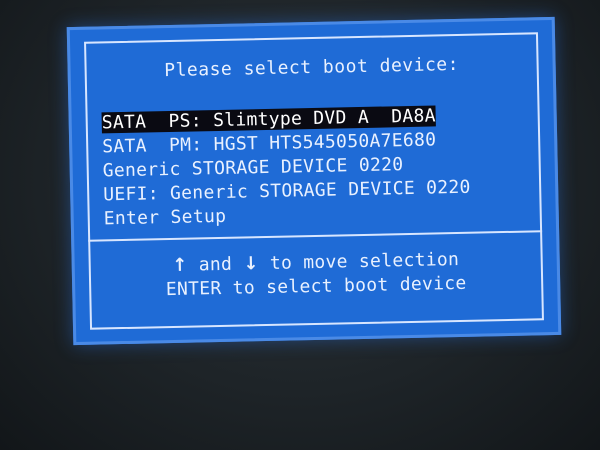 Image resolution: width=600 pixels, height=450 pixels. Describe the element at coordinates (215, 264) in the screenshot. I see `help-and-text: and` at that location.